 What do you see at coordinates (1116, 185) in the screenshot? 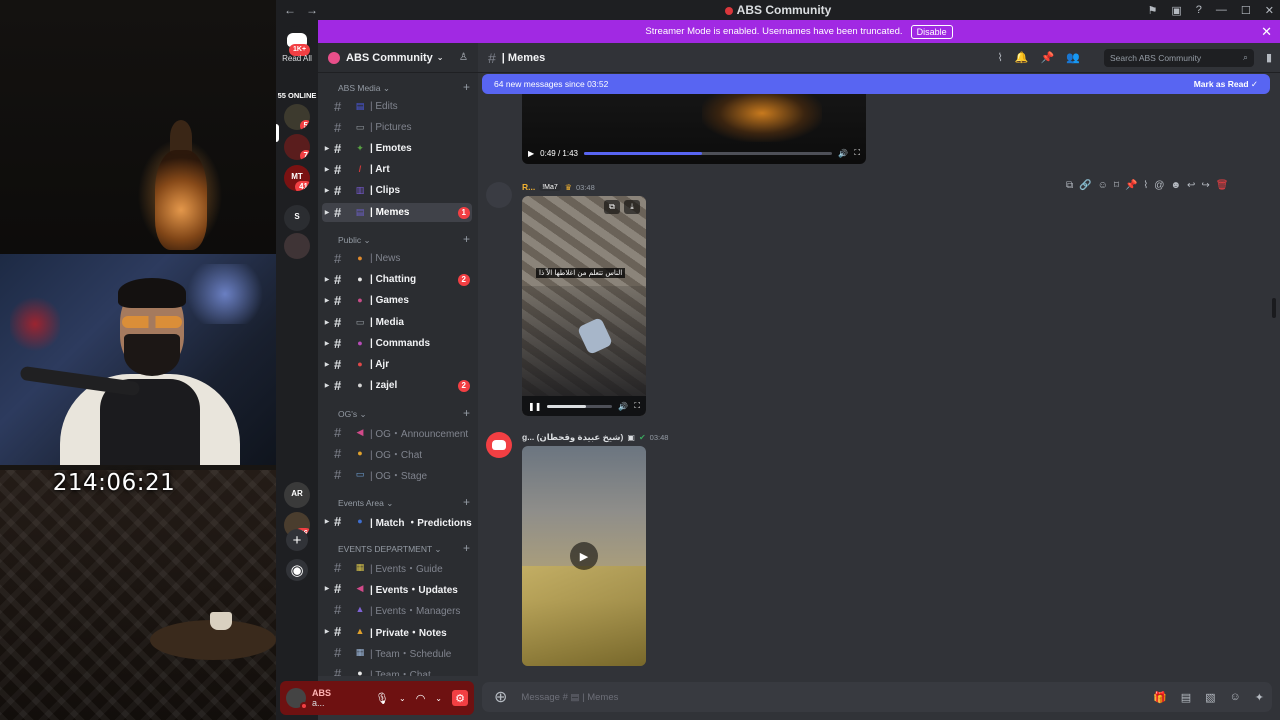
I see `bookmark-icon: ⌑` at bounding box center [1116, 185].